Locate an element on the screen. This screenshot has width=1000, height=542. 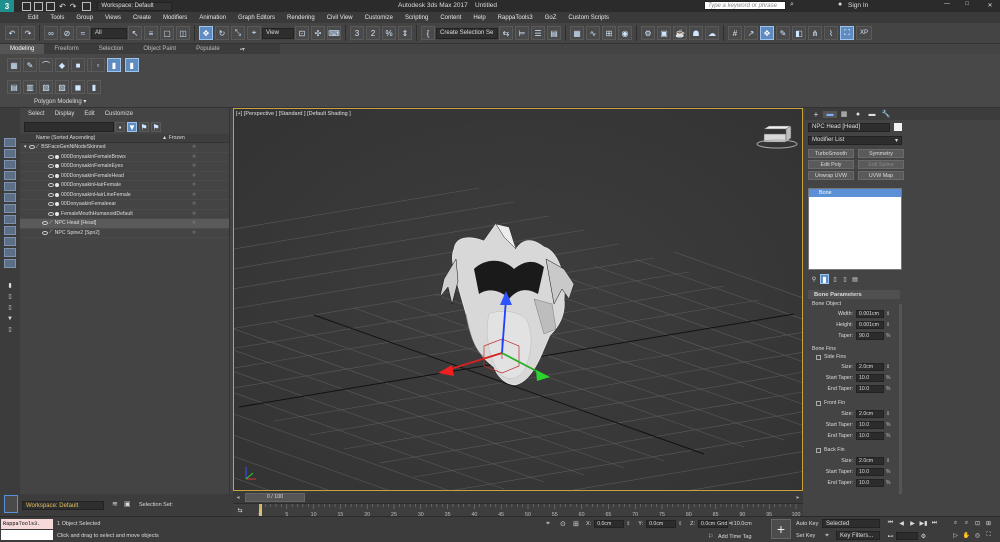
sign-in-link: Sign In is located at coordinates (858, 5).